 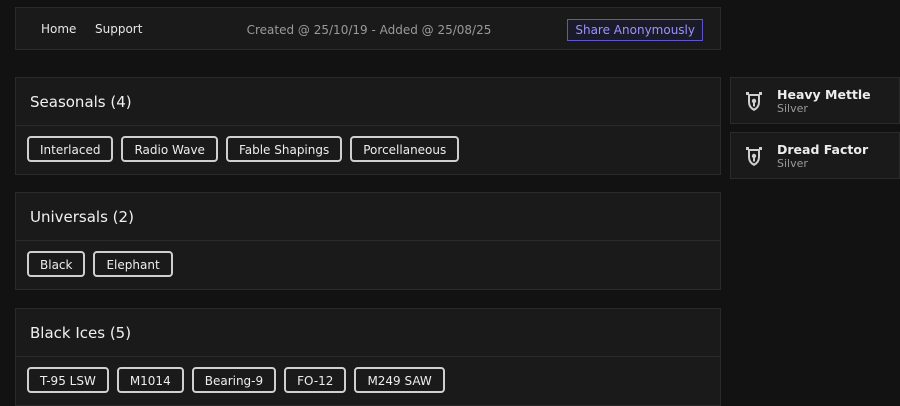 I want to click on badge-name: Dread Factor, so click(x=823, y=149).